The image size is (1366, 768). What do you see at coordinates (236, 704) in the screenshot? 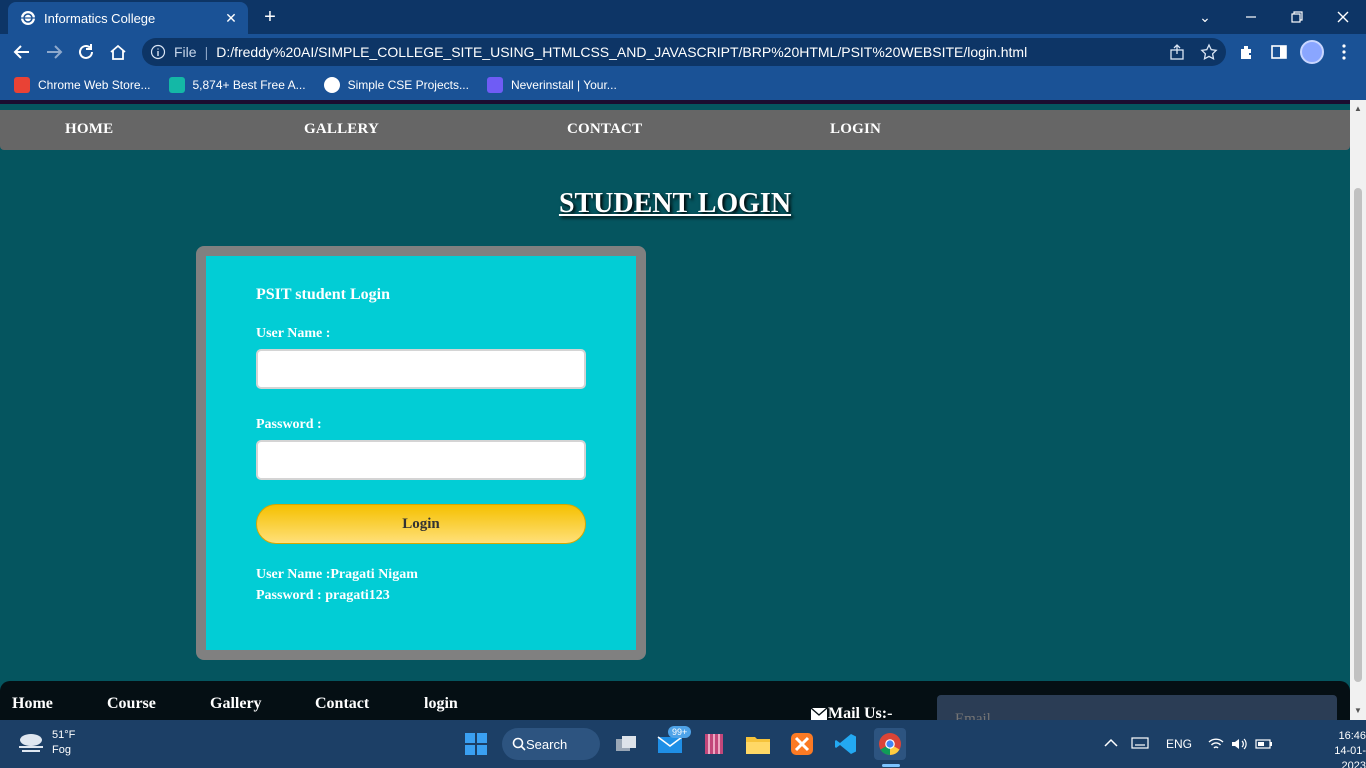
I see `footer-link-gallery: Gallery` at bounding box center [236, 704].